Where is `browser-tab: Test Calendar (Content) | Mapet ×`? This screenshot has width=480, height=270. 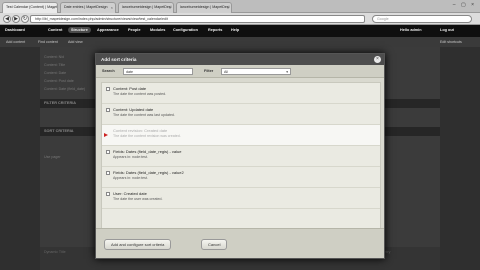
browser-tab: Test Calendar (Content) | Mapet × is located at coordinates (30, 7).